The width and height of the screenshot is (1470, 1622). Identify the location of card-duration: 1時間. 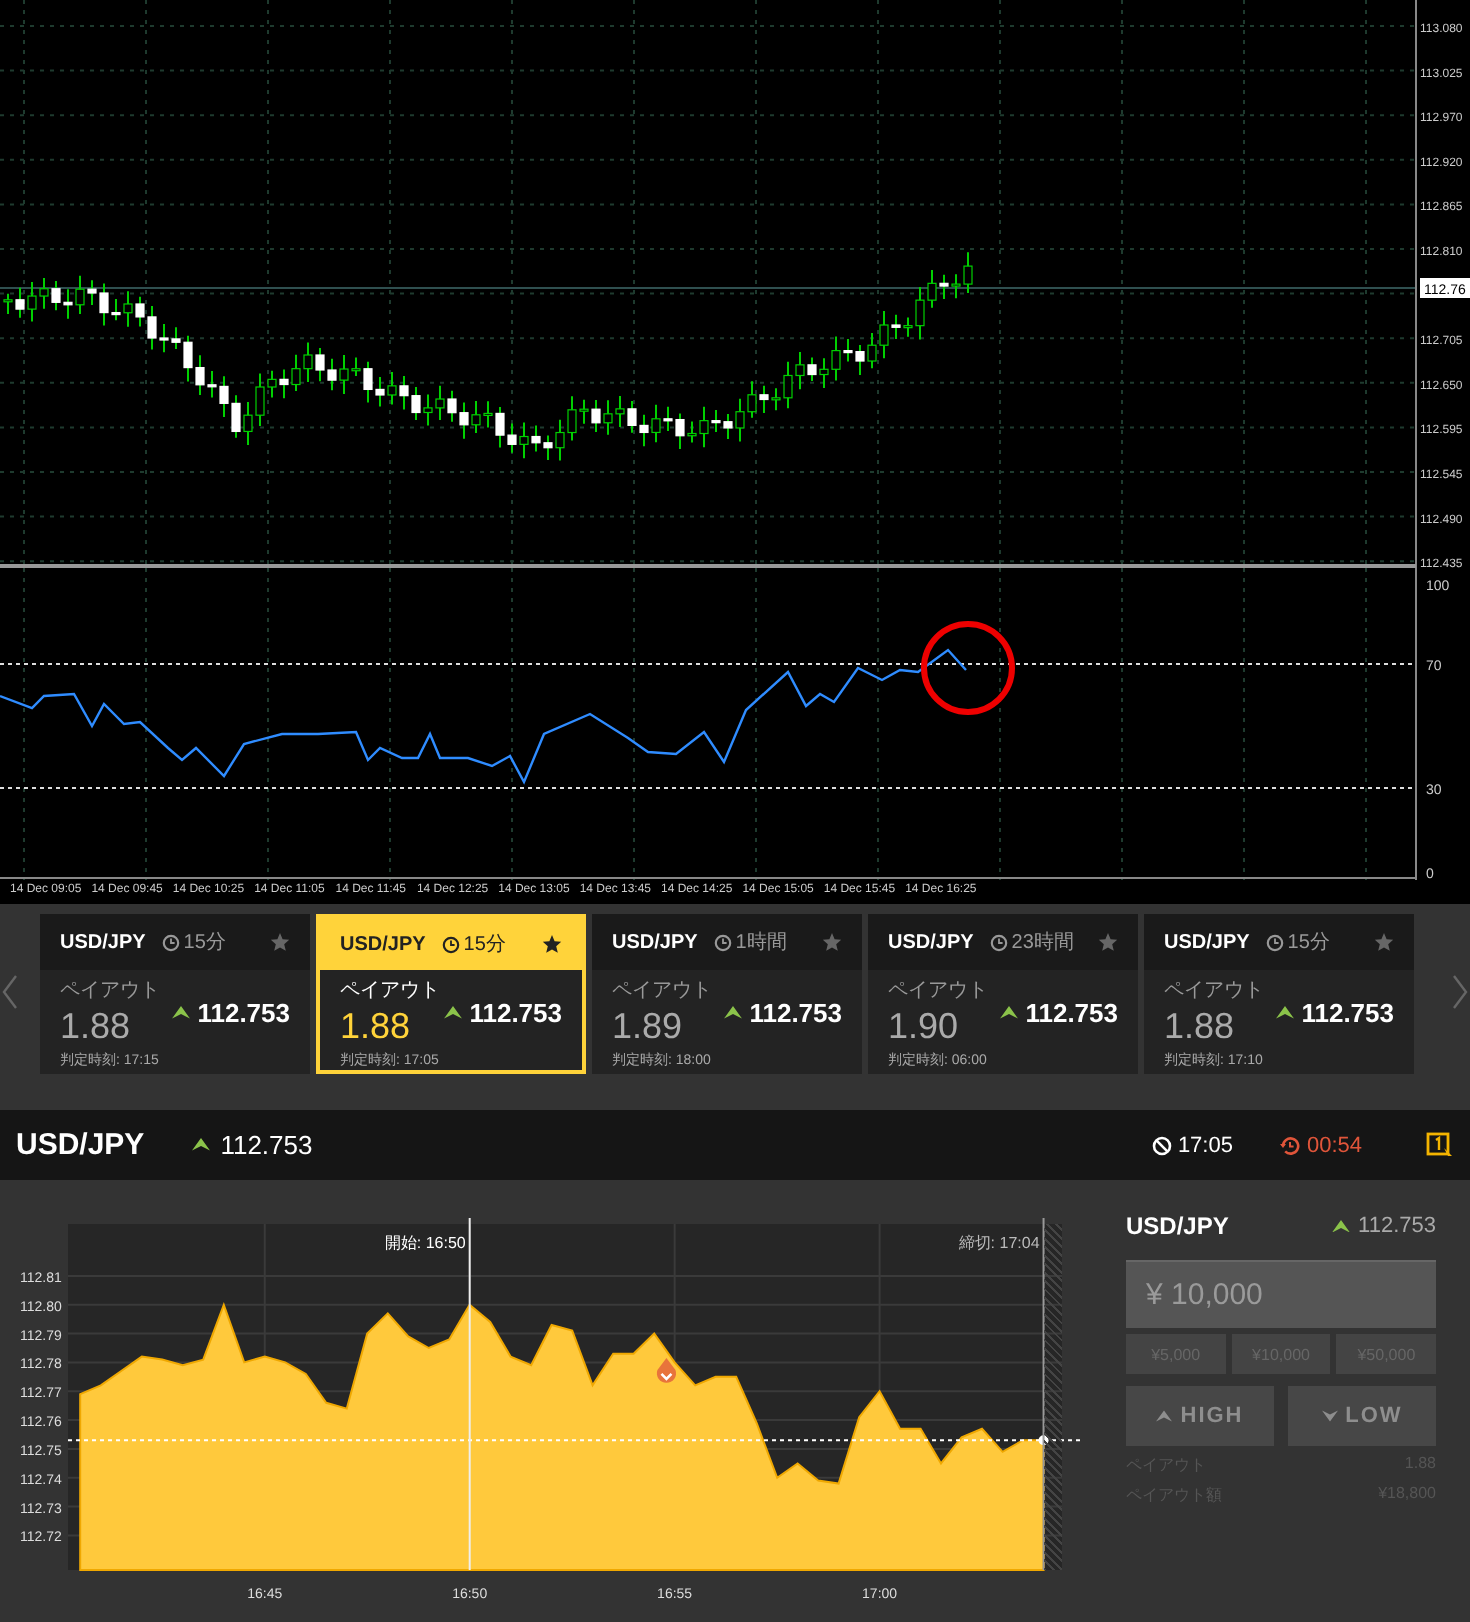
(761, 942).